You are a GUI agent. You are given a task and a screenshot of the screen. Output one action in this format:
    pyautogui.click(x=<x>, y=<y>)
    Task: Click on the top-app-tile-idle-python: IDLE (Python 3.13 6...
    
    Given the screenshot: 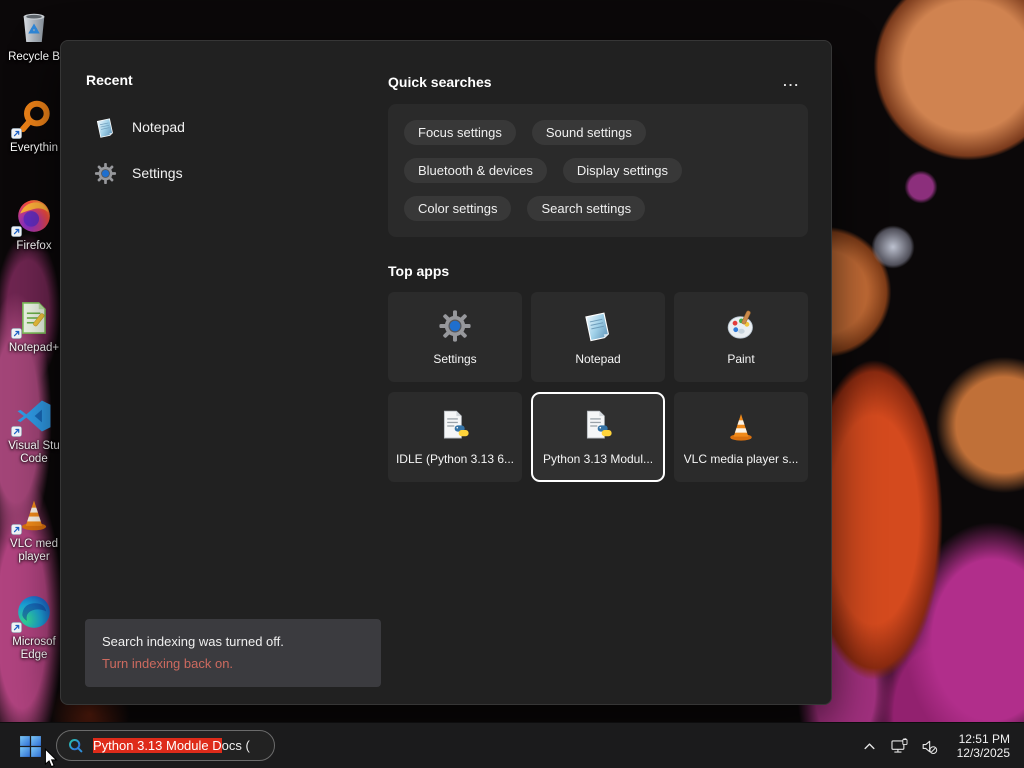 What is the action you would take?
    pyautogui.click(x=455, y=437)
    